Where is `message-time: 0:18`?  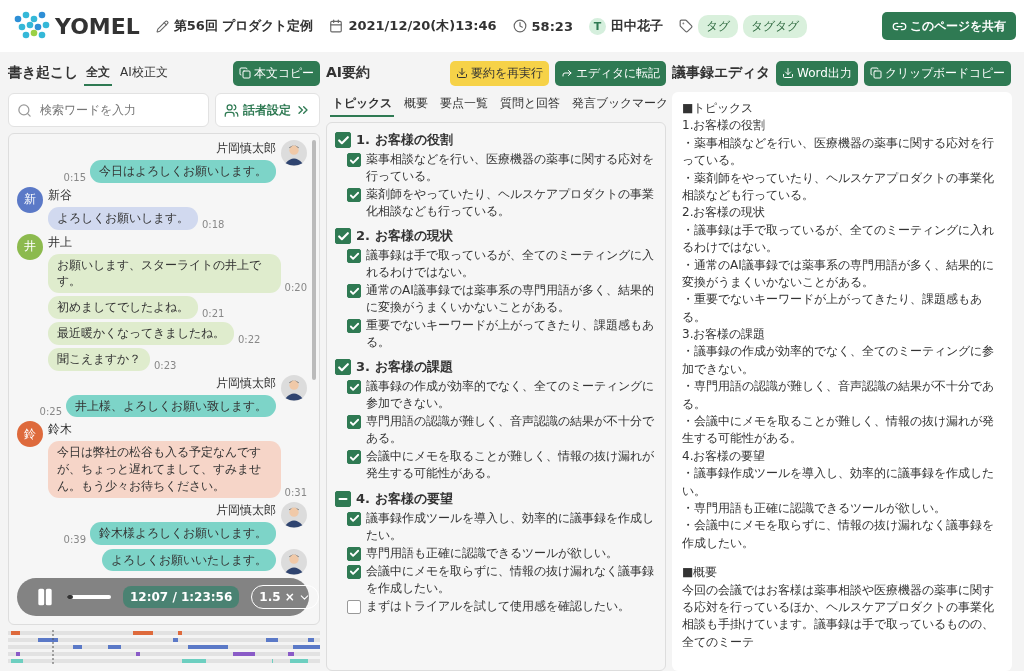 message-time: 0:18 is located at coordinates (213, 224).